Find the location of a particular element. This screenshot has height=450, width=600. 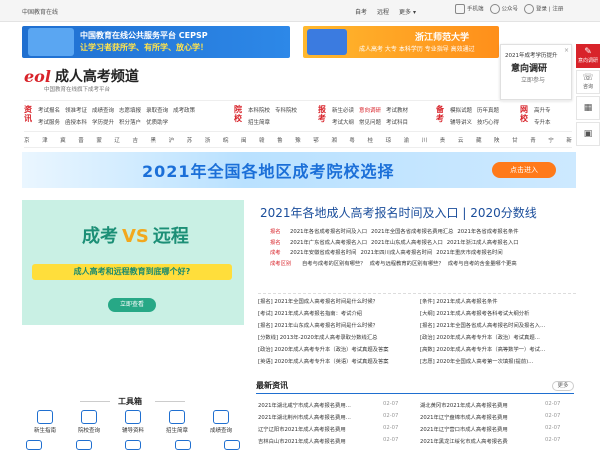

article-link: [政治] 2020年成人高考专升本（政治）考试真题及答案 is located at coordinates (335, 349).